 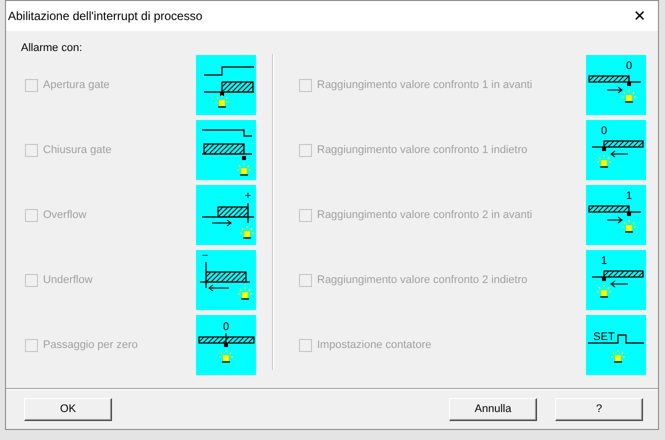 What do you see at coordinates (374, 345) in the screenshot?
I see `checkbox-label: Impostazione contatore` at bounding box center [374, 345].